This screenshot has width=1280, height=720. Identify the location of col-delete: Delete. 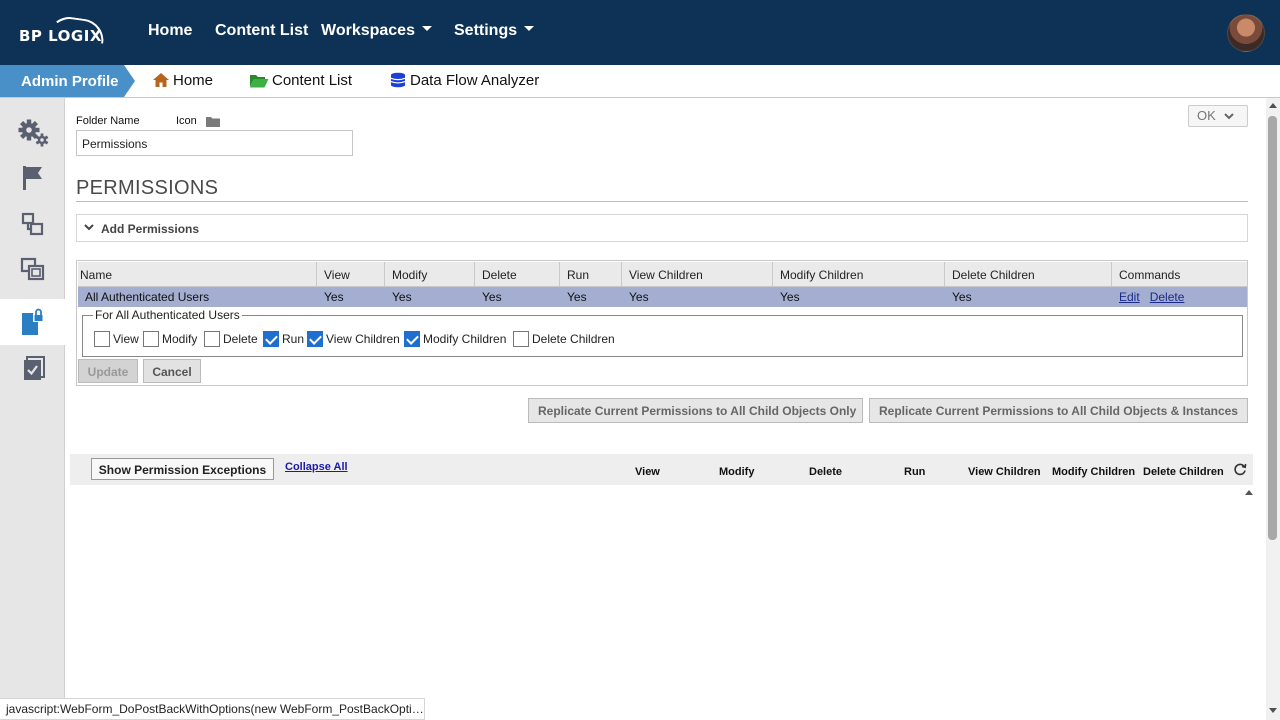
(517, 274).